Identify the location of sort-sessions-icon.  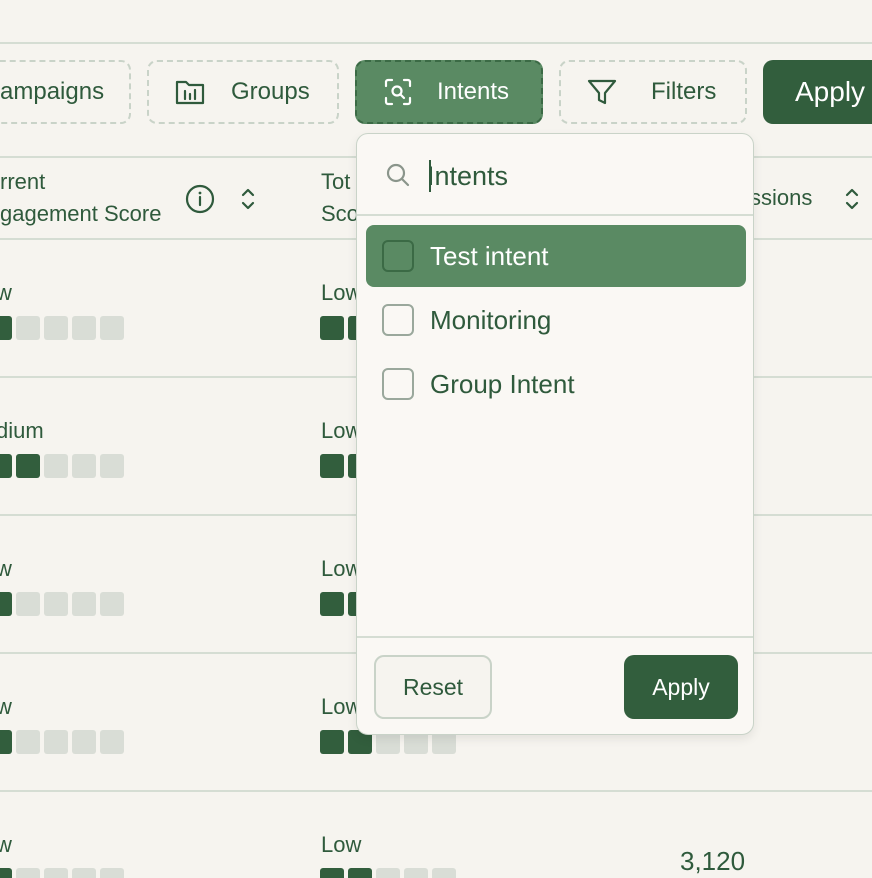
(852, 201).